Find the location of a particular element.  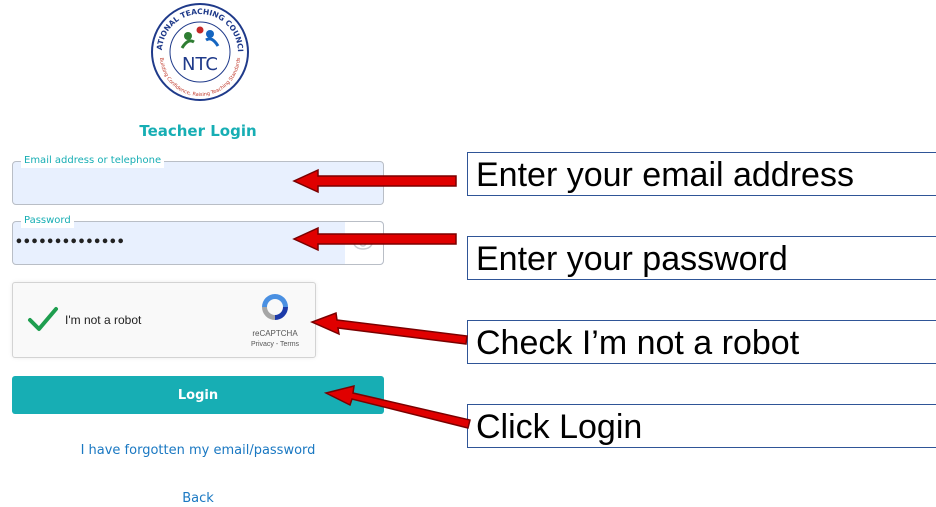

recaptcha-icon is located at coordinates (275, 307).